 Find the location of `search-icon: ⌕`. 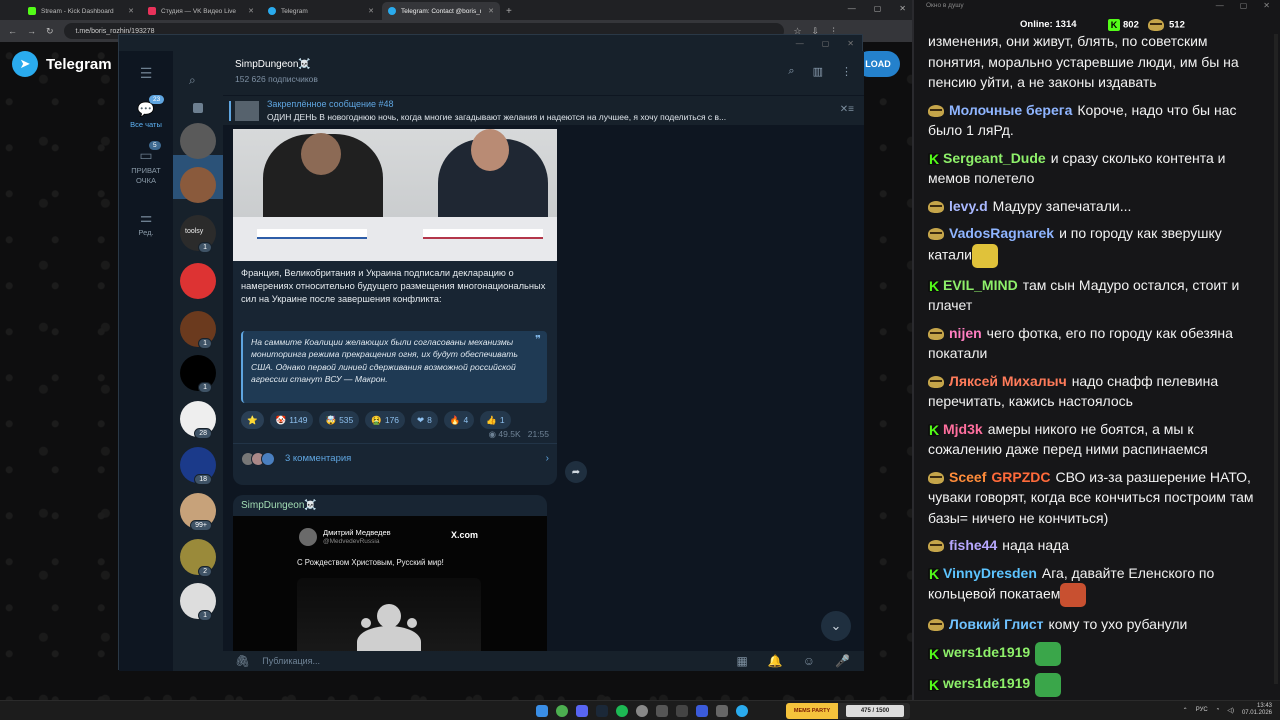

search-icon: ⌕ is located at coordinates (791, 71).